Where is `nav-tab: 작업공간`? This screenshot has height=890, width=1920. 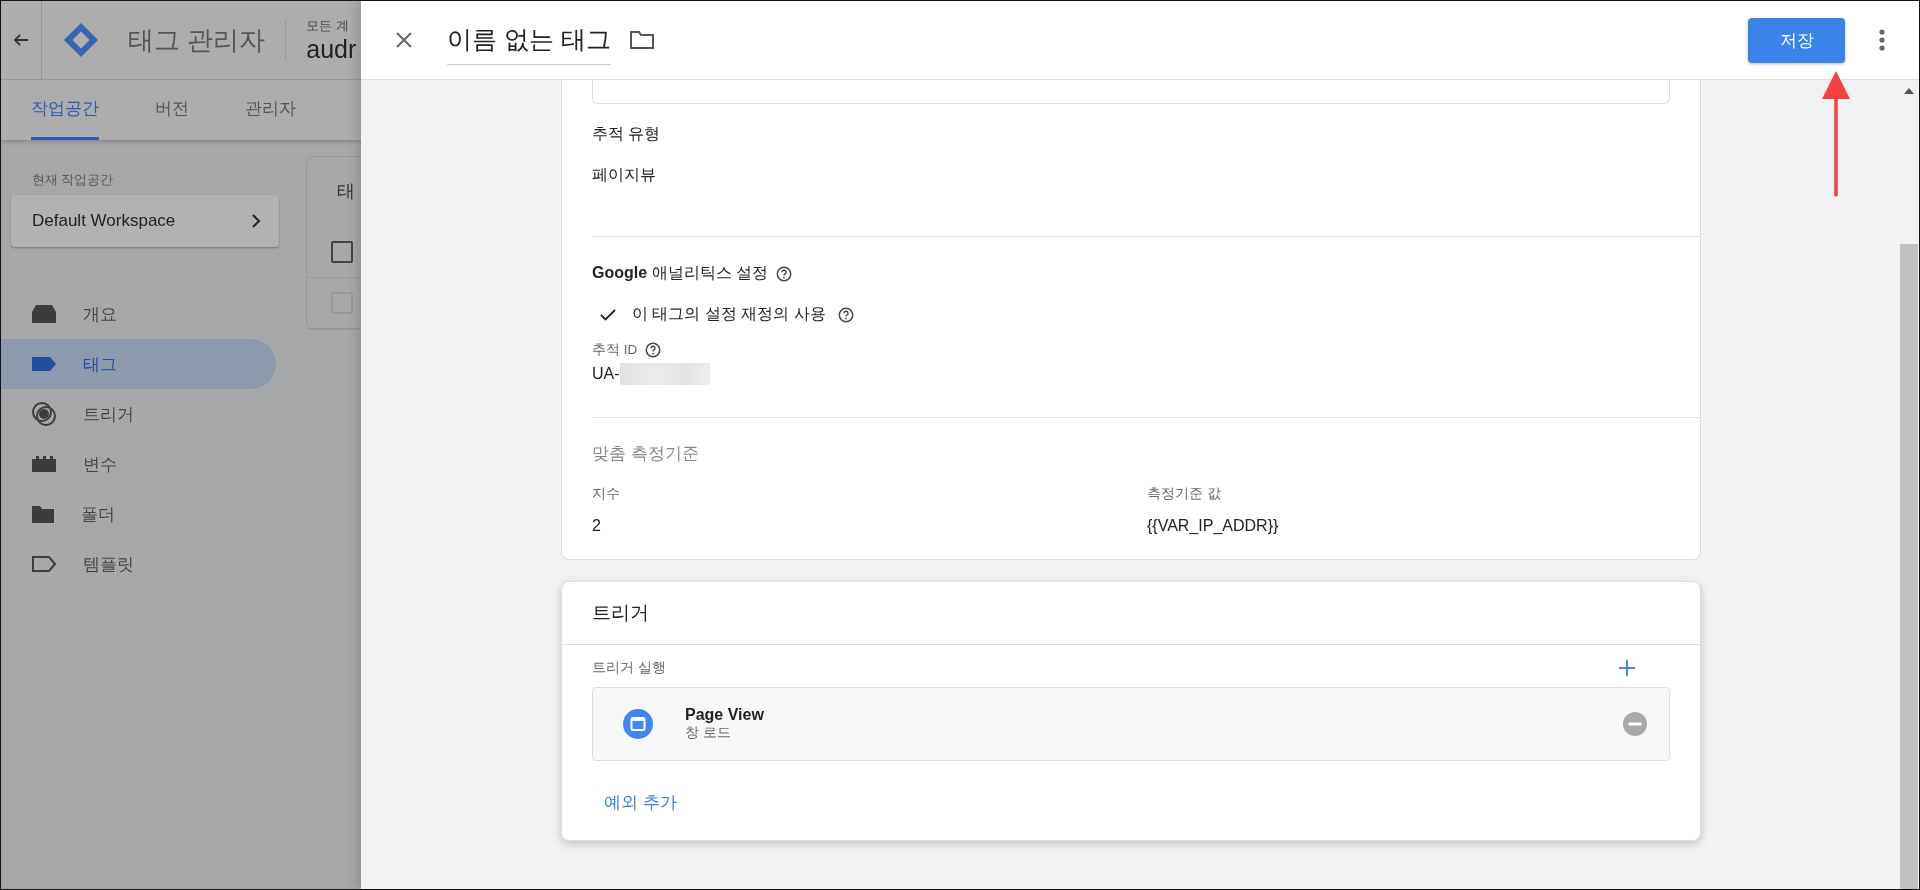
nav-tab: 작업공간 is located at coordinates (65, 110).